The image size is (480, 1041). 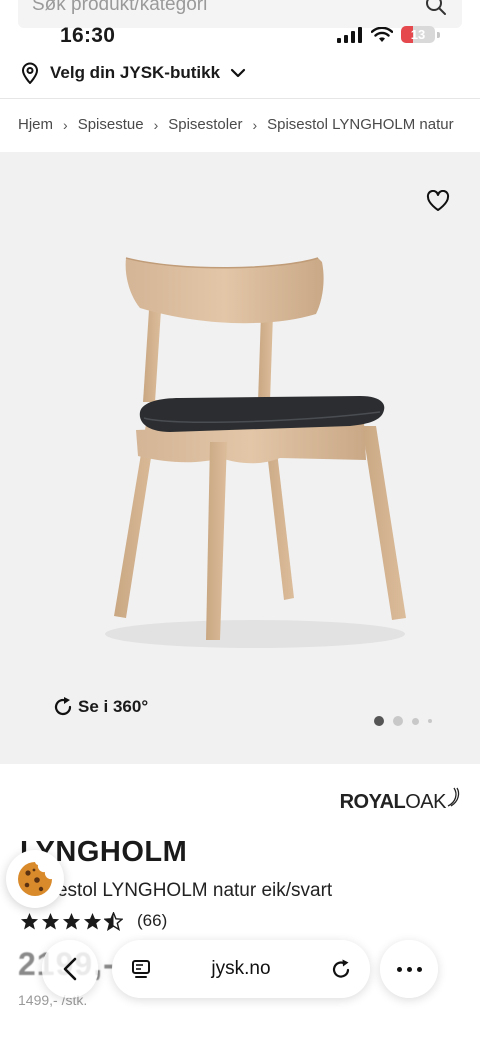 What do you see at coordinates (152, 921) in the screenshot?
I see `review-count: (66)` at bounding box center [152, 921].